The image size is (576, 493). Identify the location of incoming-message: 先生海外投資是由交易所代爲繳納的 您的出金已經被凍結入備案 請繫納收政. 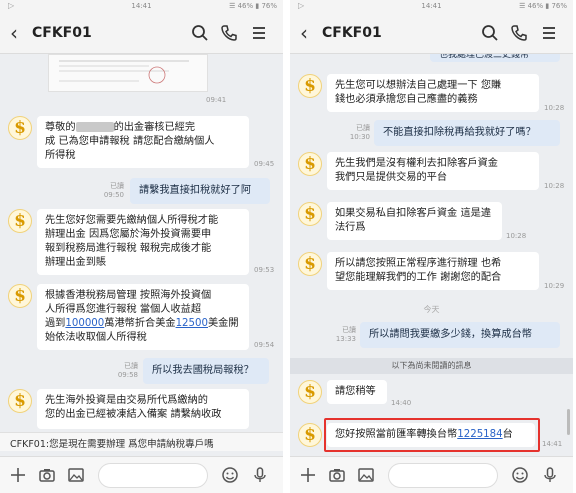
(143, 409).